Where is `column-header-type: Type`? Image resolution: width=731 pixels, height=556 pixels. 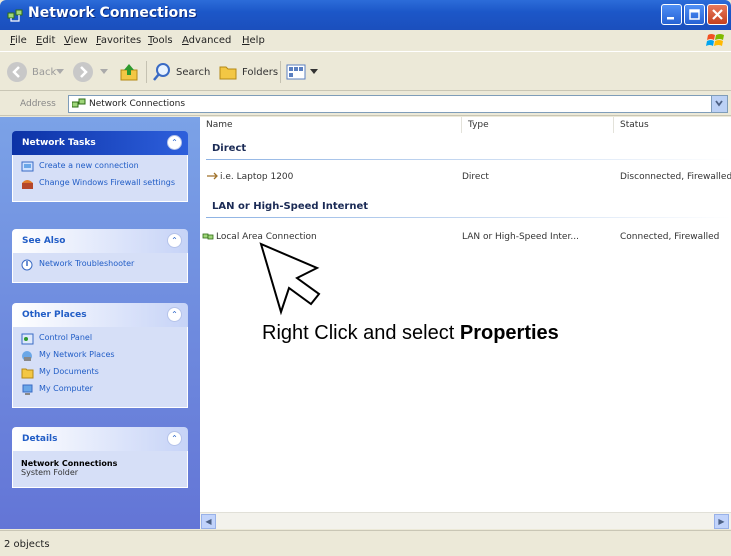
column-header-type: Type is located at coordinates (538, 125).